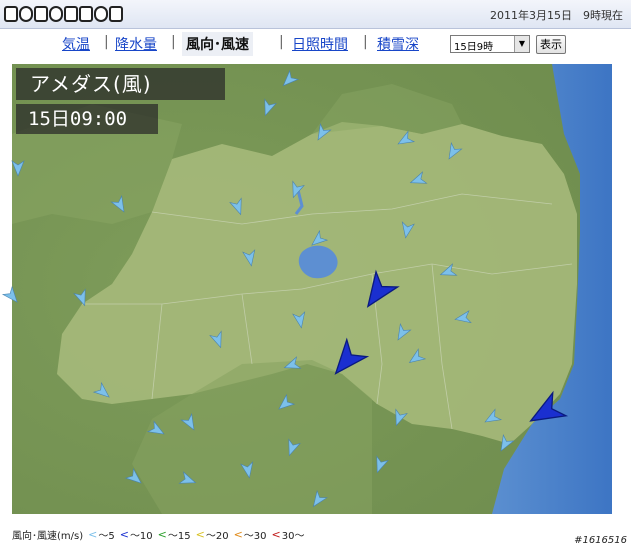 This screenshot has height=549, width=631. Describe the element at coordinates (87, 119) in the screenshot. I see `map-time-label: 15日09:00` at that location.